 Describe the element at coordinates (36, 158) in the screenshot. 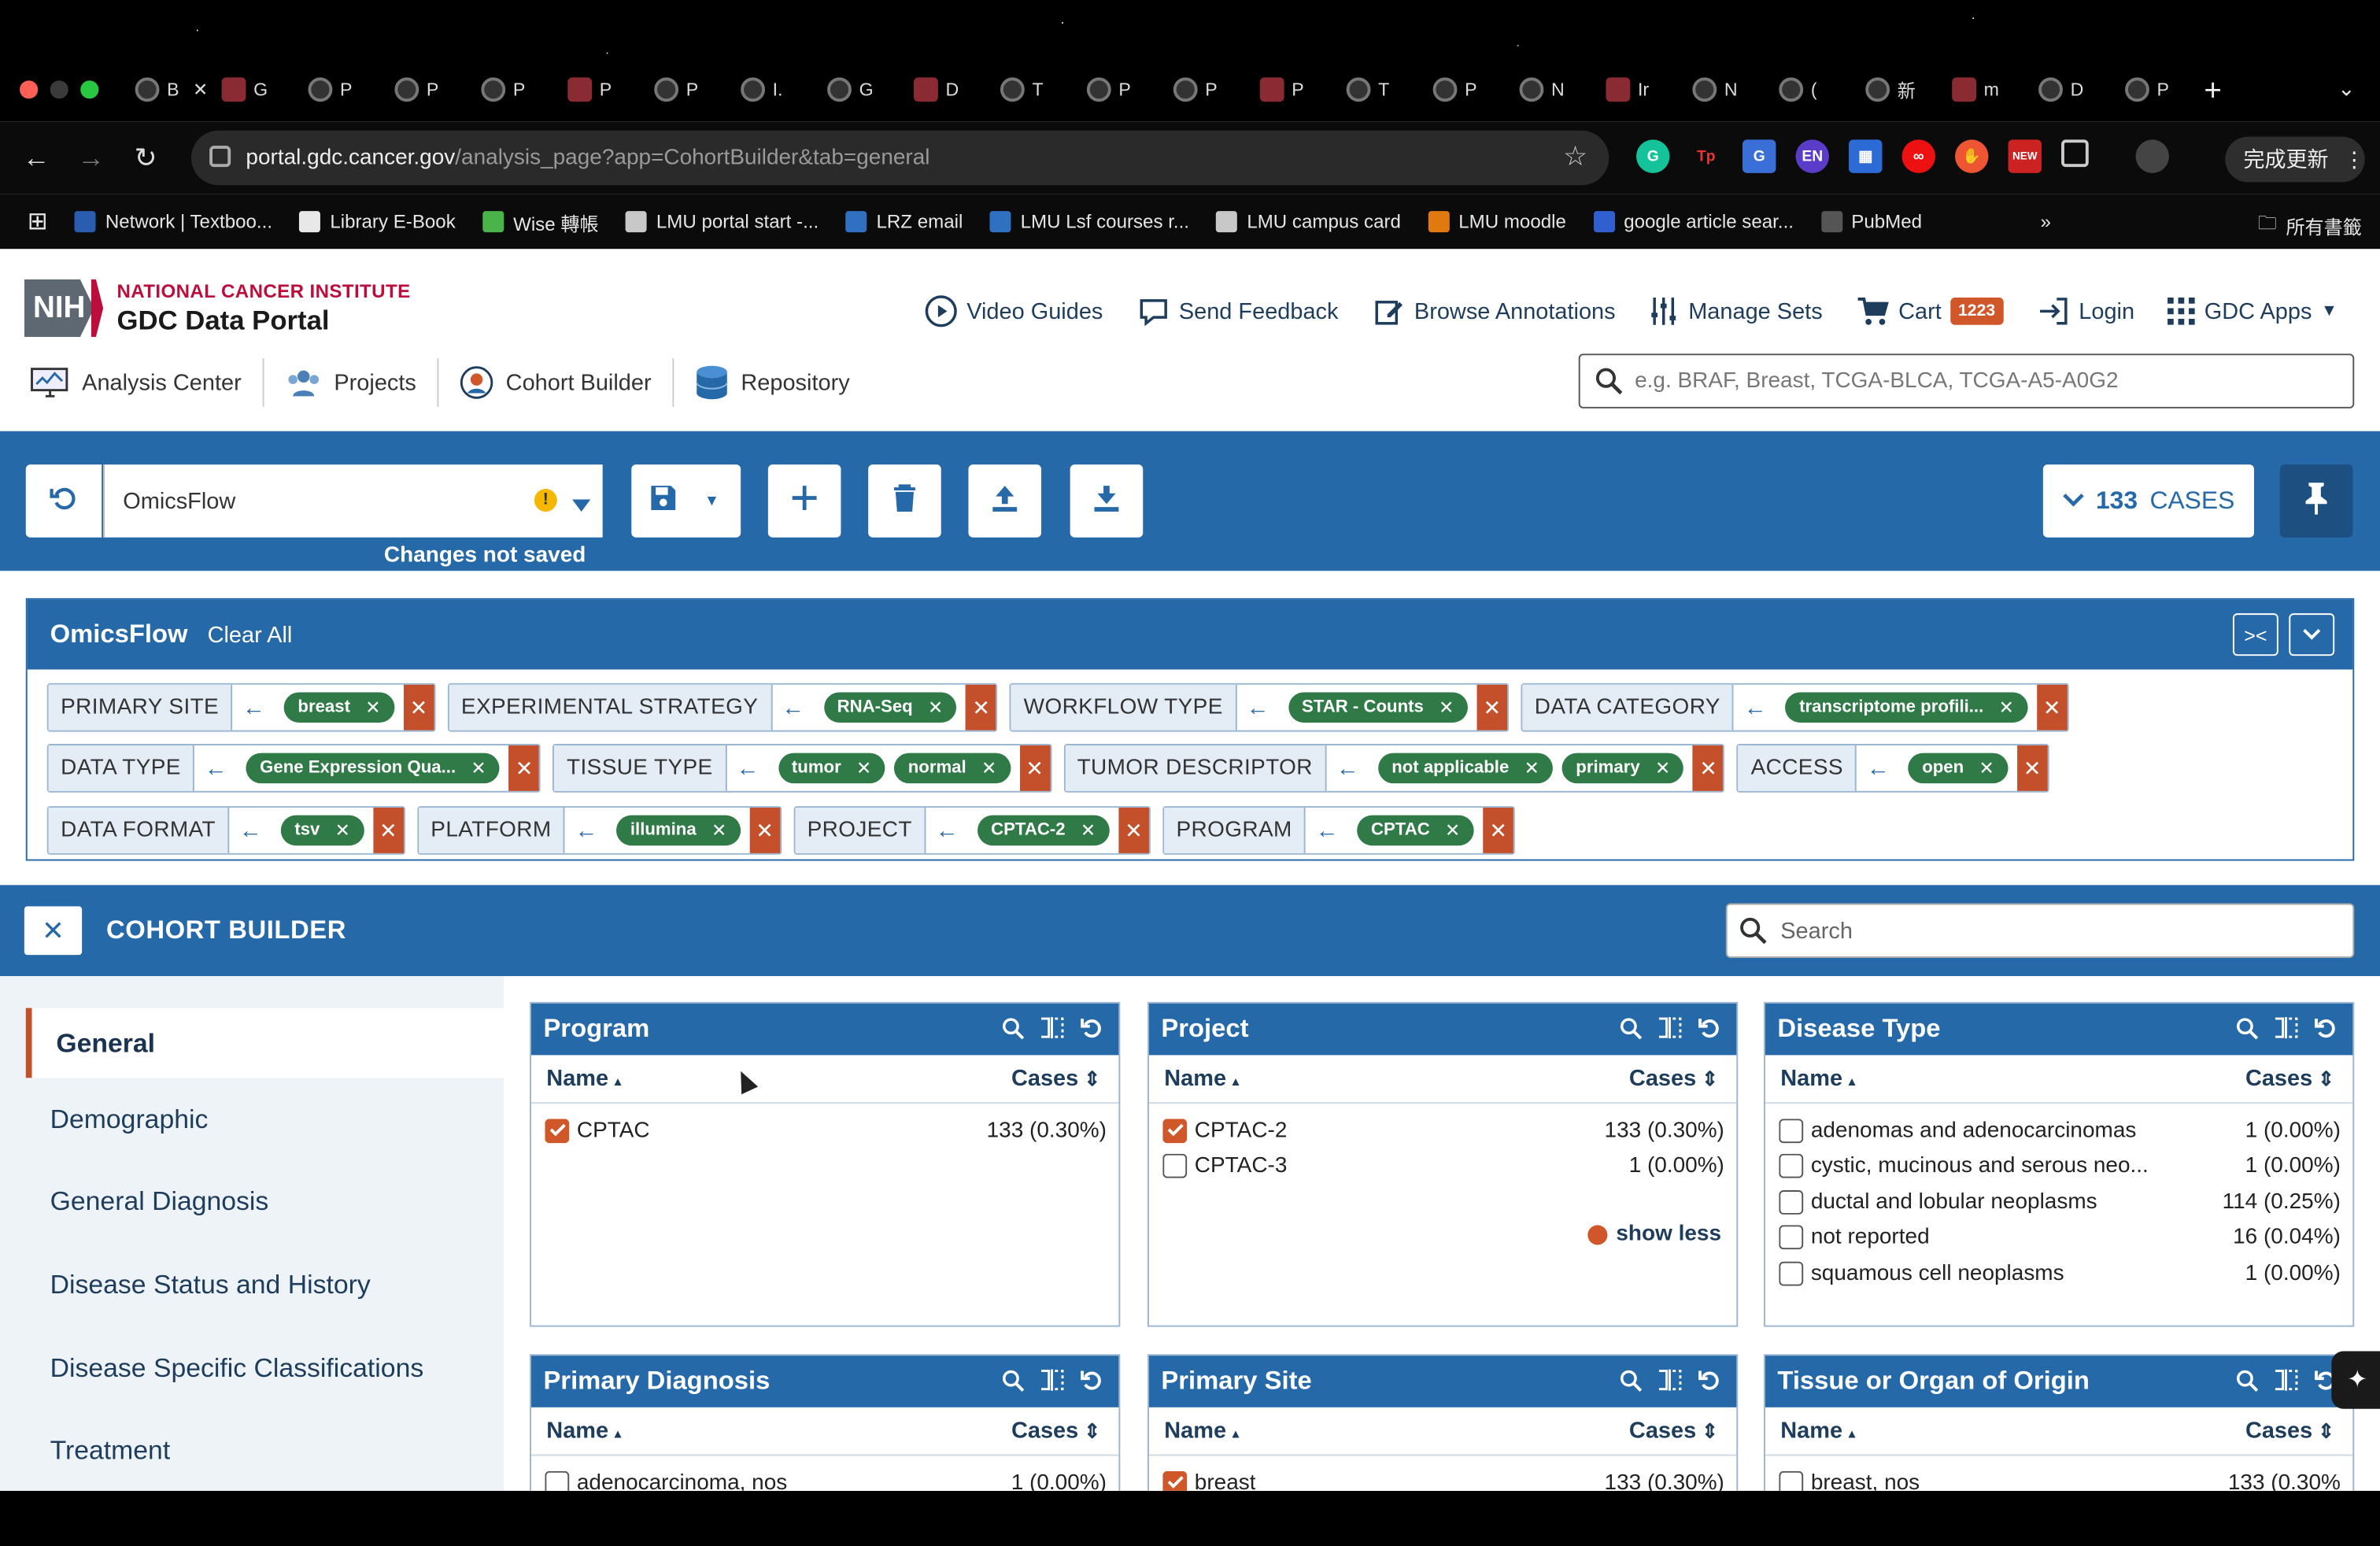

I see `back-icon: ←` at that location.